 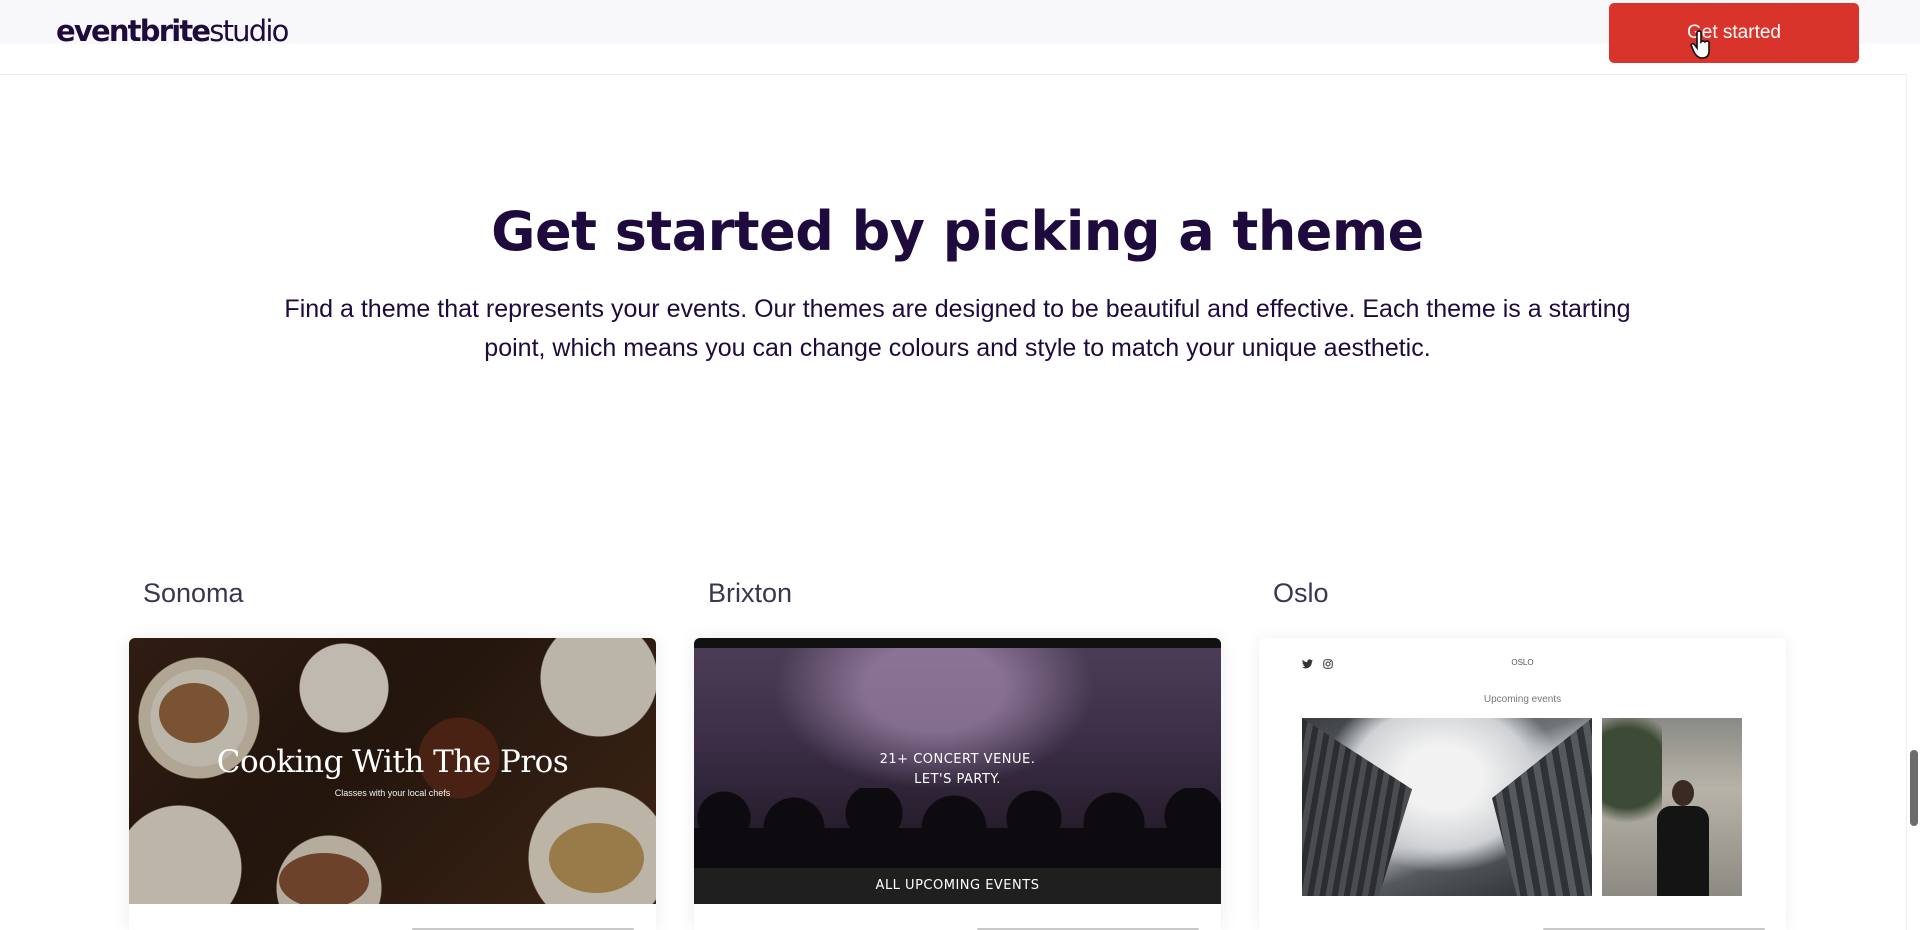 I want to click on site-header: eventbrite studio Get started, so click(x=960, y=37).